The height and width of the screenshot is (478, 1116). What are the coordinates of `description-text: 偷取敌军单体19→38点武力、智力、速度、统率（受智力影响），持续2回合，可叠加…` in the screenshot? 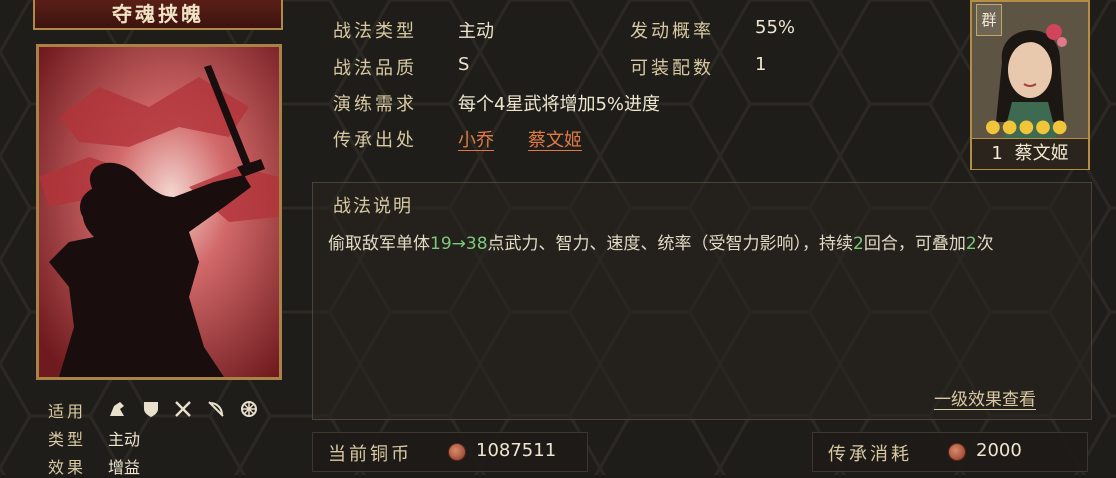 It's located at (698, 244).